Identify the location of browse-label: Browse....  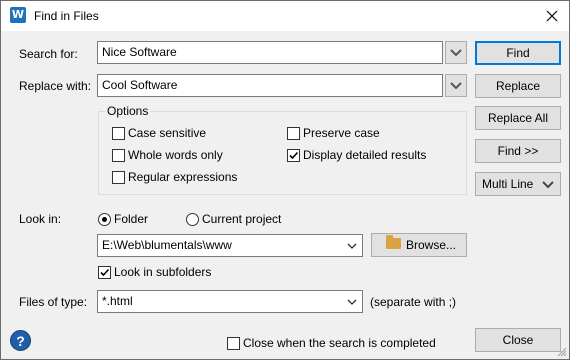
(430, 245).